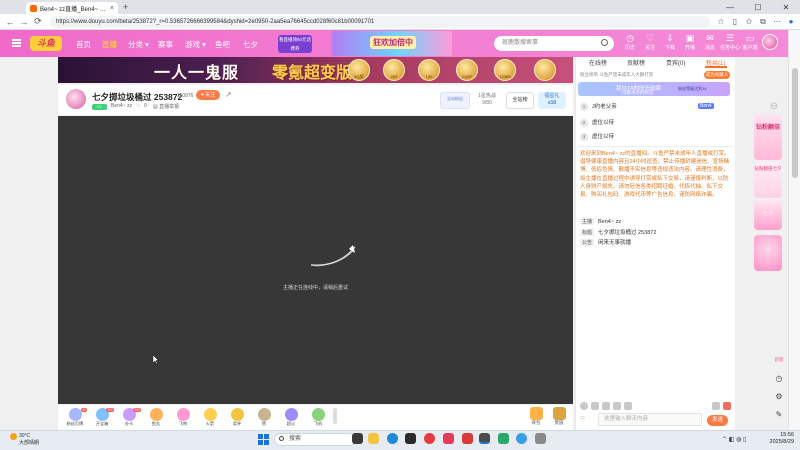  I want to click on back-icon: ←, so click(10, 22).